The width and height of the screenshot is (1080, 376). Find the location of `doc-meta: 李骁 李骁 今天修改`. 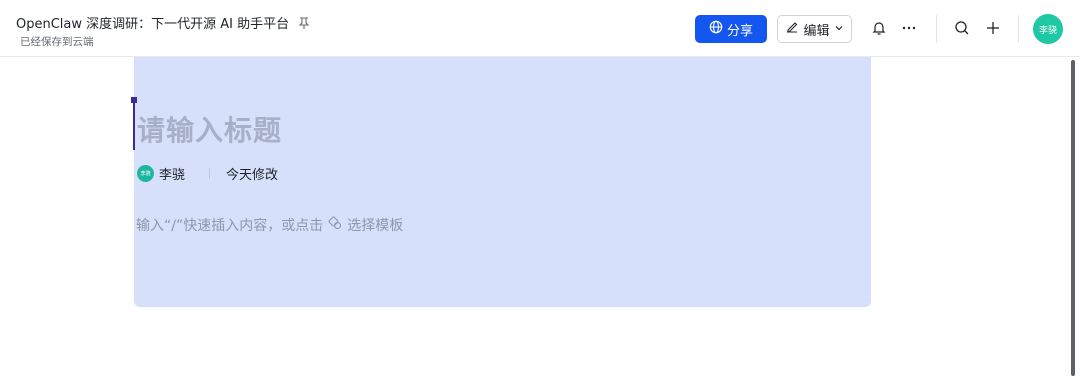

doc-meta: 李骁 李骁 今天修改 is located at coordinates (207, 173).